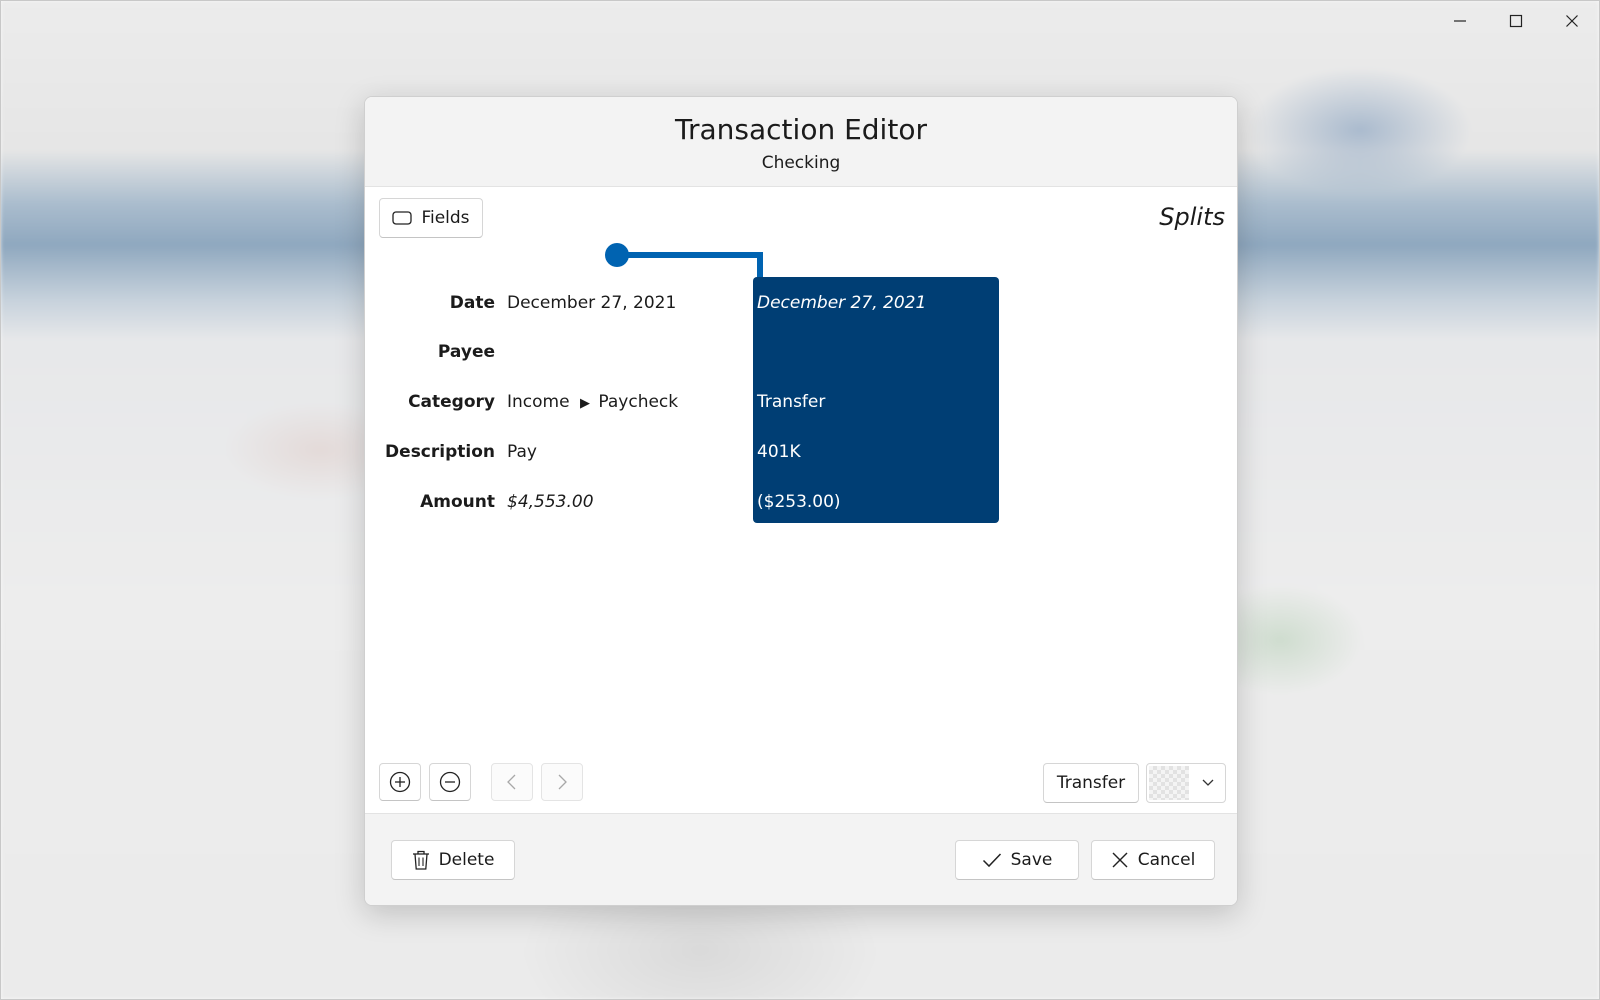 The image size is (1600, 1000). What do you see at coordinates (1031, 860) in the screenshot?
I see `save-button-label: Save` at bounding box center [1031, 860].